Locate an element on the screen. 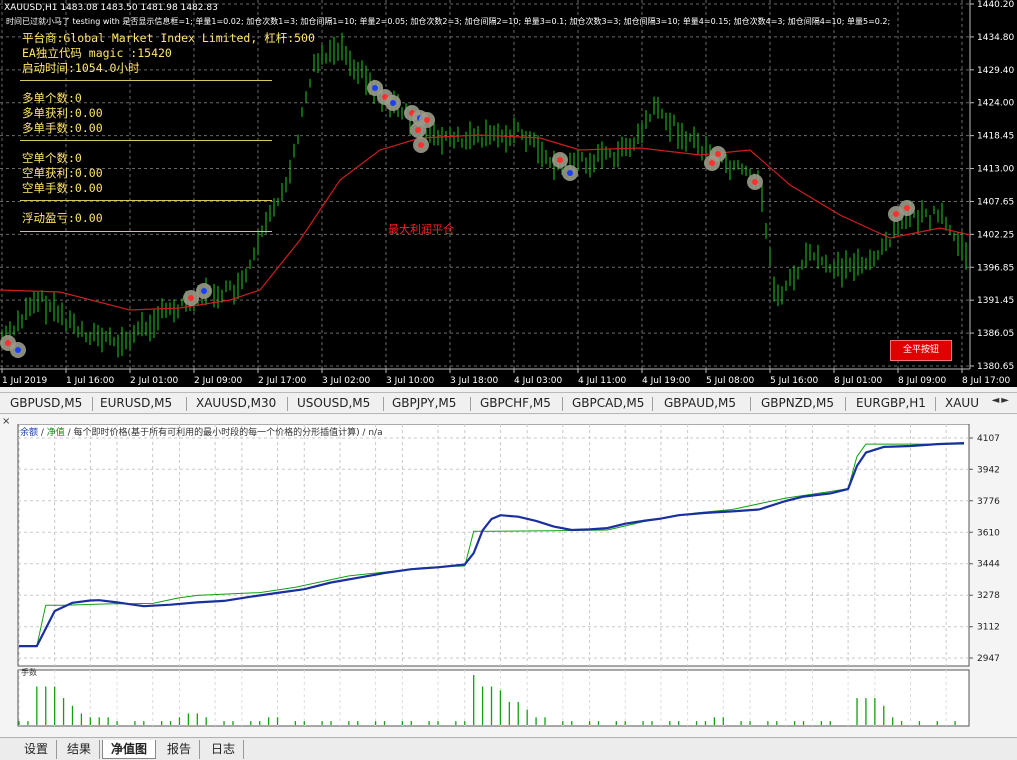  price-axis-label: 1418.45 is located at coordinates (995, 137).